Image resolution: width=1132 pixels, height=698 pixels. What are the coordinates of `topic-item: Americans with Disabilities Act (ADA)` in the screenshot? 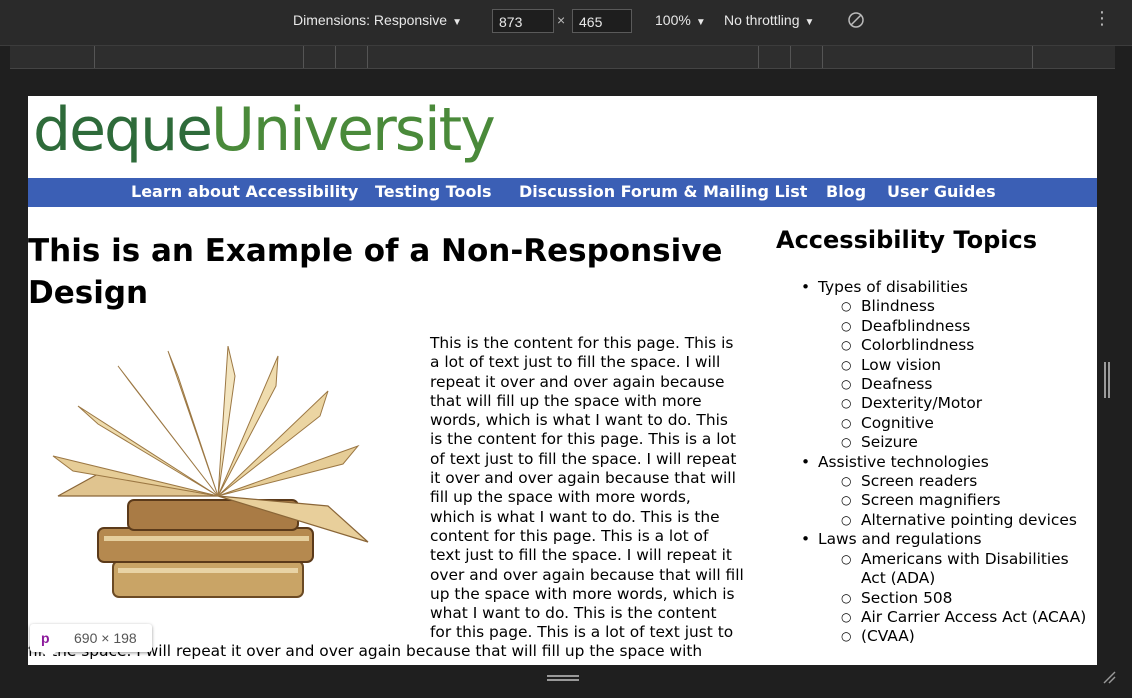 It's located at (947, 569).